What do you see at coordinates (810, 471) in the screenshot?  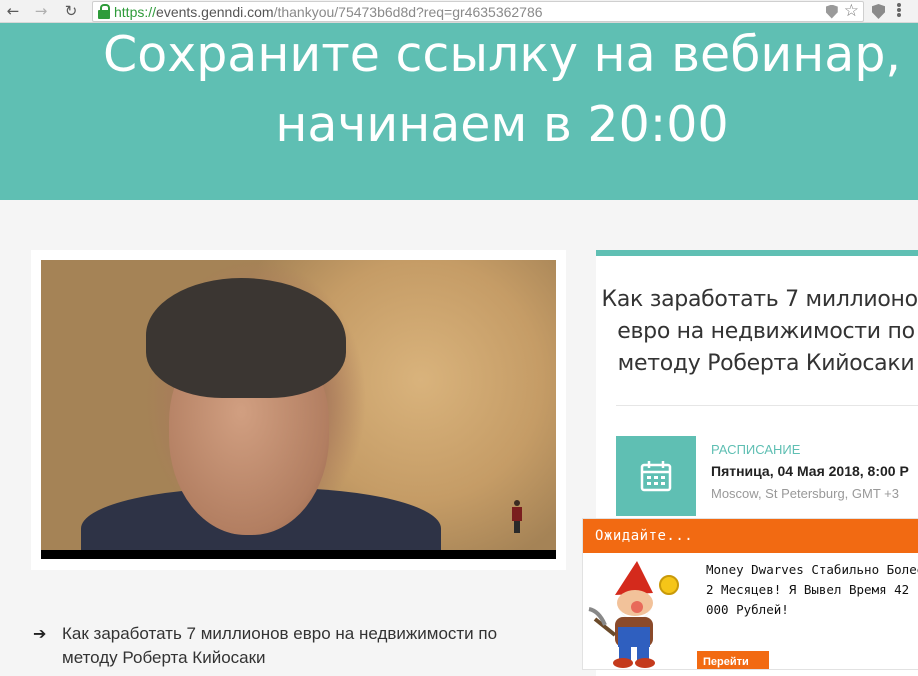 I see `schedule-date: Пятница, 04 Мая 2018, 8:00 P` at bounding box center [810, 471].